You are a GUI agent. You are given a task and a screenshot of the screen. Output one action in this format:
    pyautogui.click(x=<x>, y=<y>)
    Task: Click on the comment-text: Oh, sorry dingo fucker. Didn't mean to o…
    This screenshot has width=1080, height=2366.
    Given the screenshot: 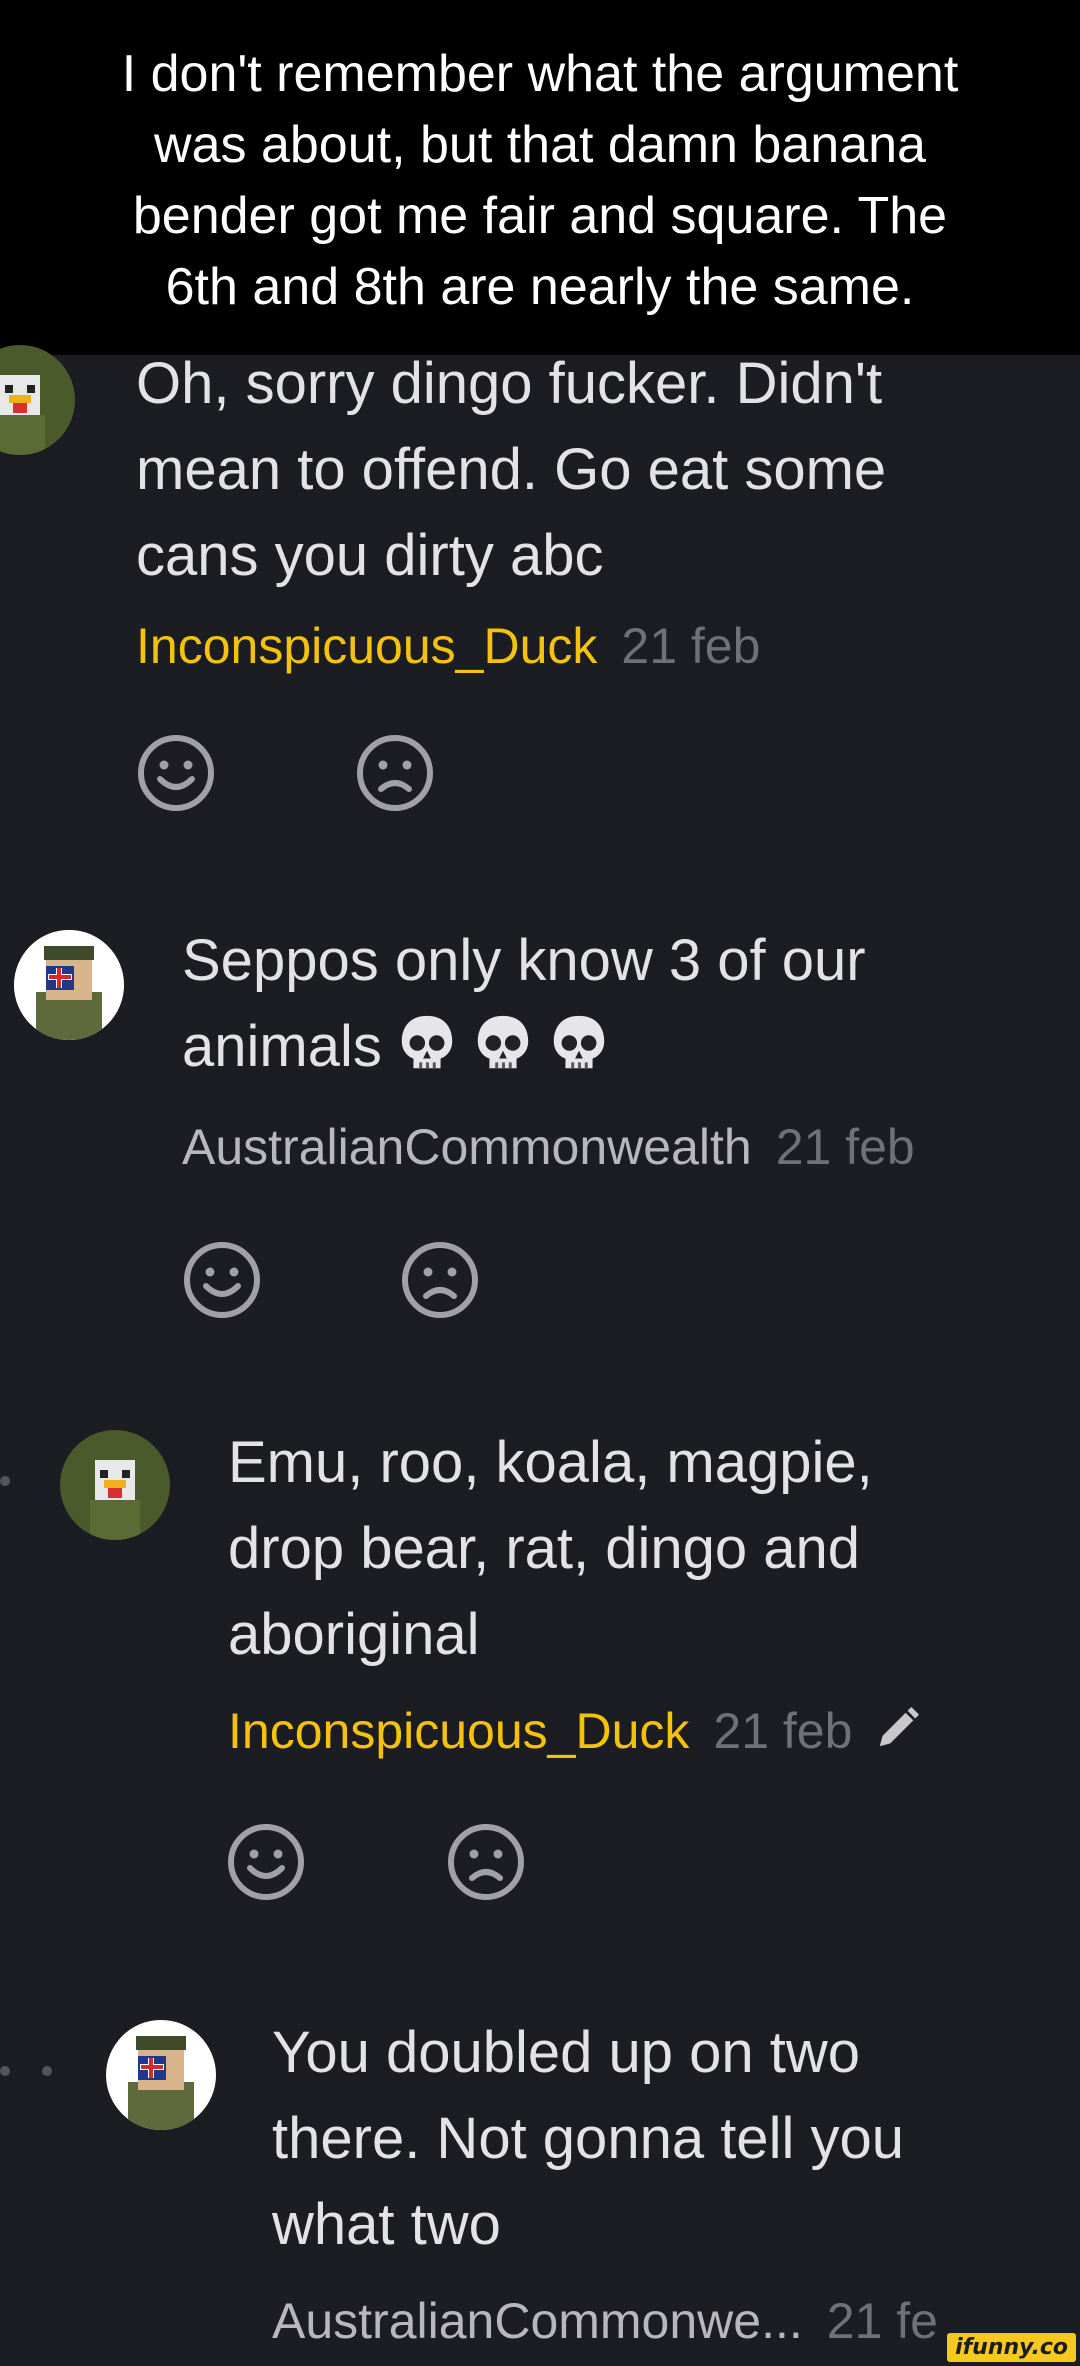 What is the action you would take?
    pyautogui.click(x=511, y=470)
    